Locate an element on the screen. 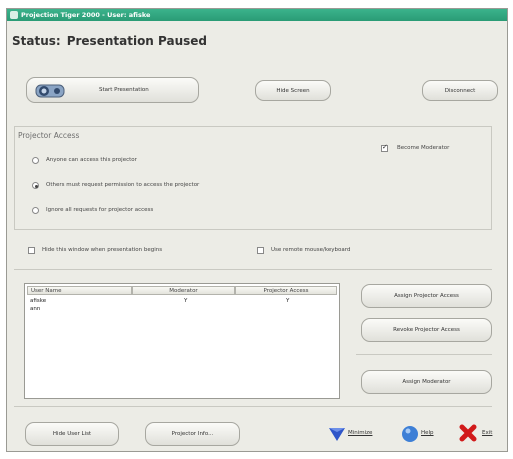  radio-anyone-access is located at coordinates (35, 160).